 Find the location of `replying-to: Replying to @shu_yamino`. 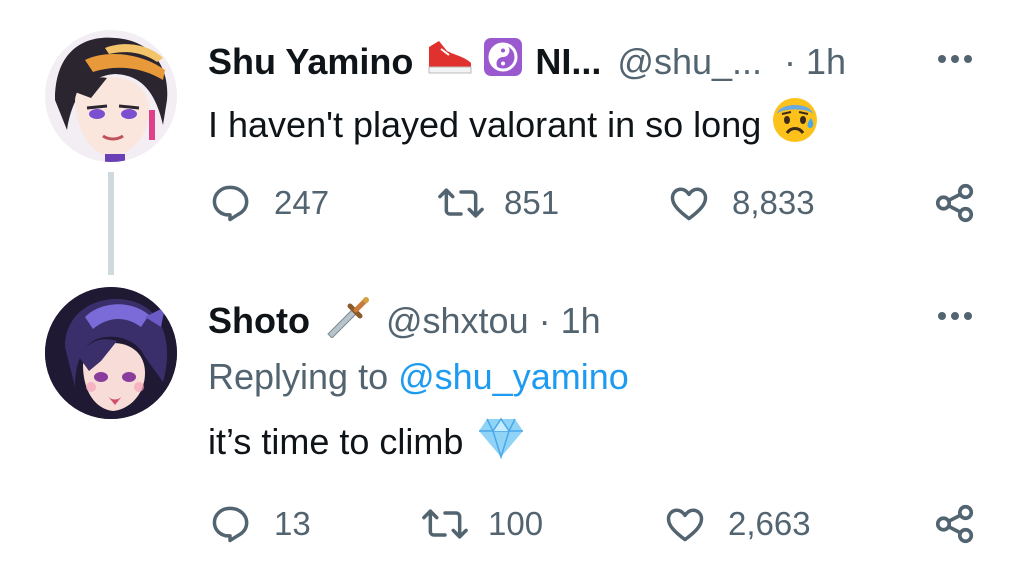

replying-to: Replying to @shu_yamino is located at coordinates (418, 377).